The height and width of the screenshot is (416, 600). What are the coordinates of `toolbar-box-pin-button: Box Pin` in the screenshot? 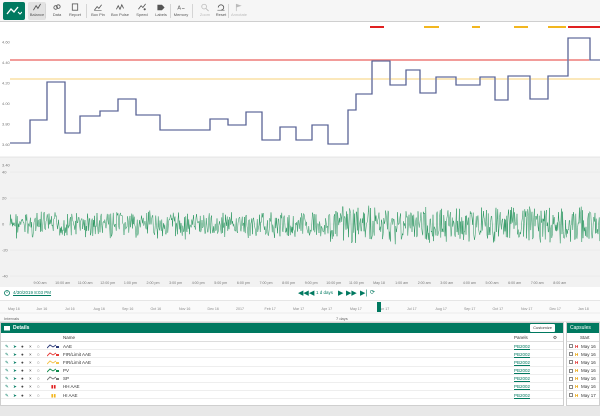 It's located at (98, 11).